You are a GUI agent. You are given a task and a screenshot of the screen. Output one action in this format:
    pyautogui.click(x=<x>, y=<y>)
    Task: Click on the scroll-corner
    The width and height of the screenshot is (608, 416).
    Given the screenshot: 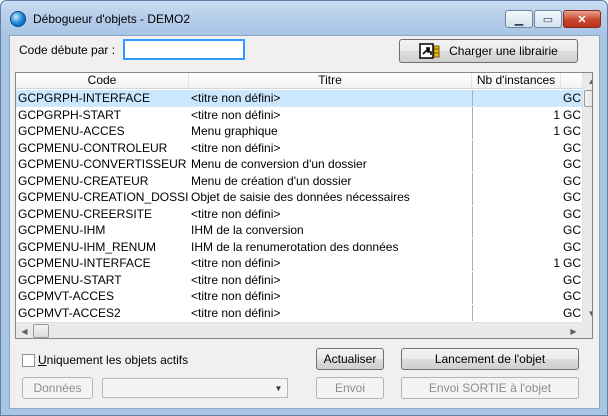 What is the action you would take?
    pyautogui.click(x=587, y=330)
    